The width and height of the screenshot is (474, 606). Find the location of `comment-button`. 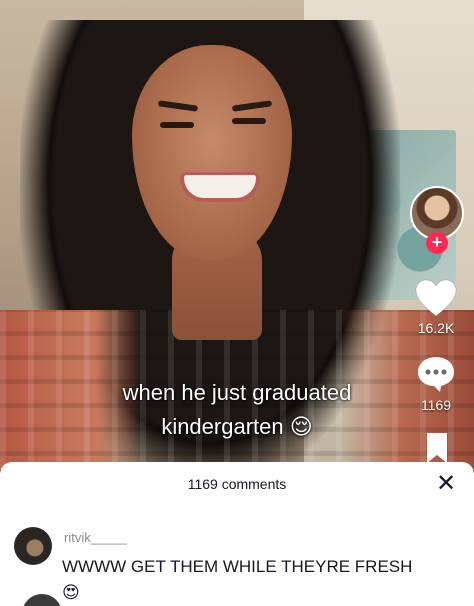

comment-button is located at coordinates (436, 374).